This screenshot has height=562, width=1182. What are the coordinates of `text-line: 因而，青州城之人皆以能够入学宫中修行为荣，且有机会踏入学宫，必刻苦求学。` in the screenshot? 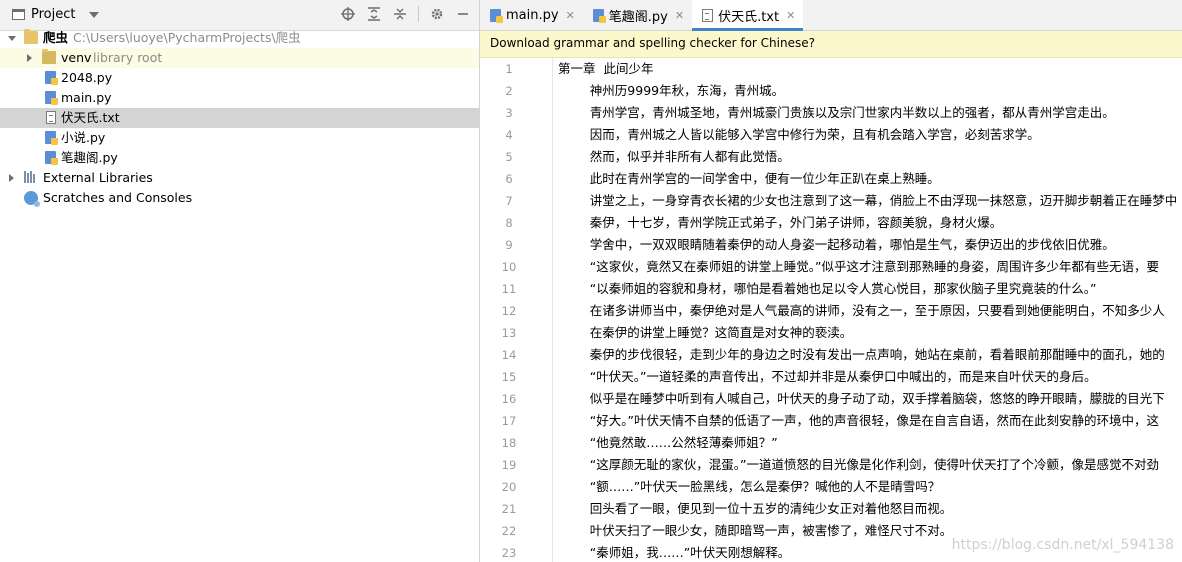 It's located at (870, 135).